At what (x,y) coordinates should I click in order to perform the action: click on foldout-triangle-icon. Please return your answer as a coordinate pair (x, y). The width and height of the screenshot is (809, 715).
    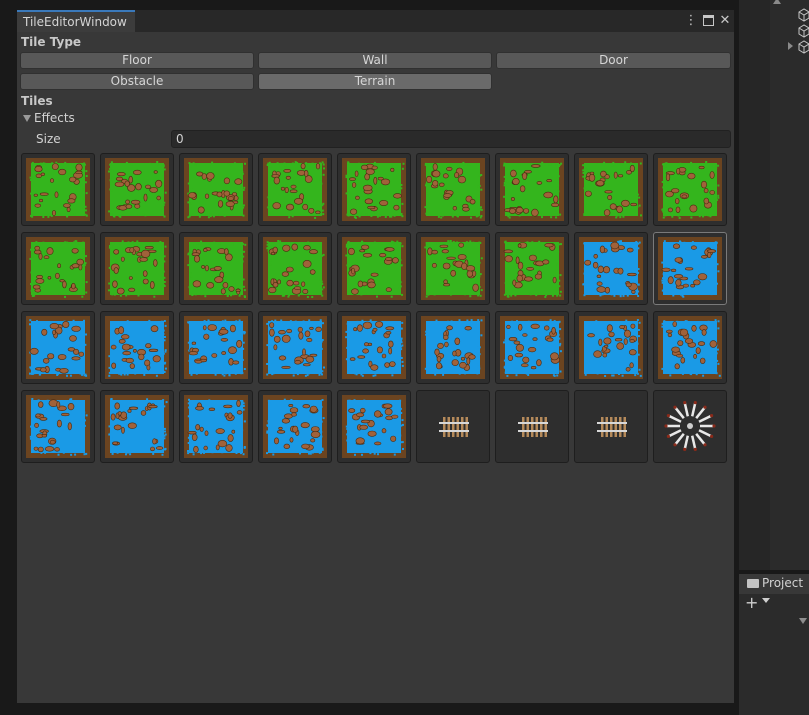
    Looking at the image, I should click on (27, 118).